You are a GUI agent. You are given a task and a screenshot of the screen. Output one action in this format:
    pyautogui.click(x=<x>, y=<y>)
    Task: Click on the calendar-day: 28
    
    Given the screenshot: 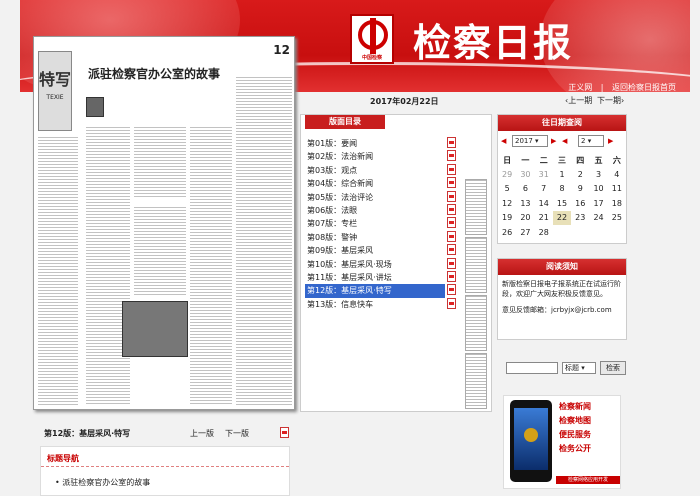 What is the action you would take?
    pyautogui.click(x=544, y=232)
    